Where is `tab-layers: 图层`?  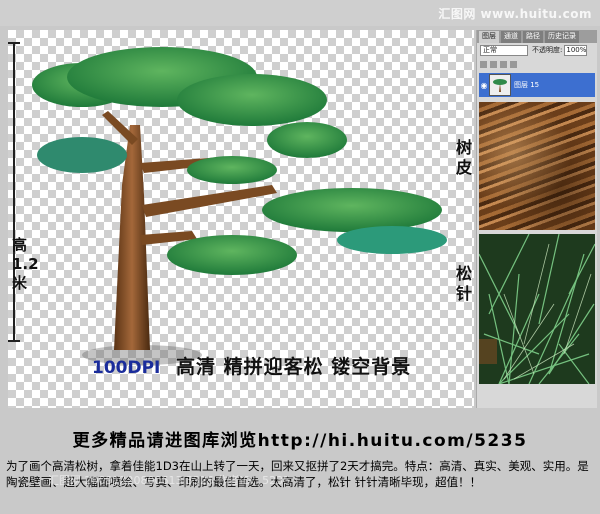
tab-layers: 图层 is located at coordinates (489, 37).